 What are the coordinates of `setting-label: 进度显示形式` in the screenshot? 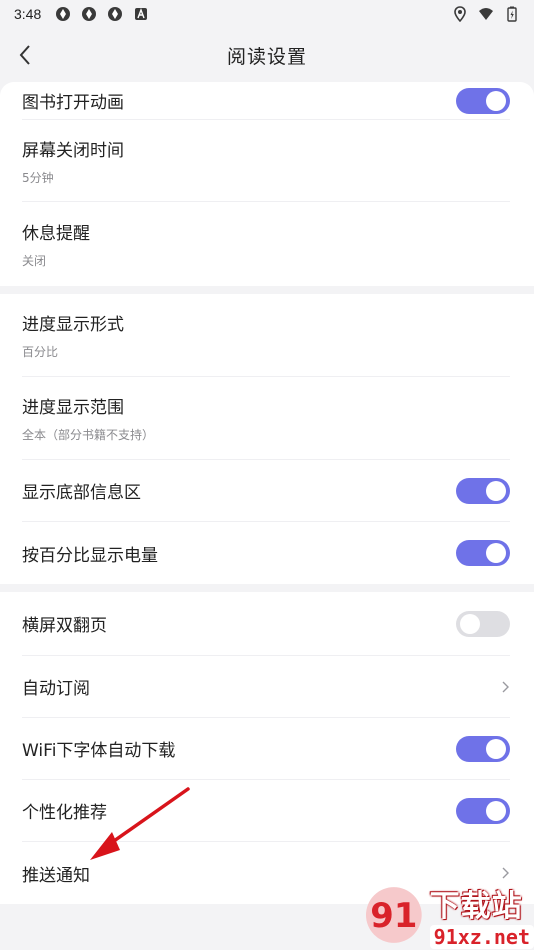 It's located at (73, 325).